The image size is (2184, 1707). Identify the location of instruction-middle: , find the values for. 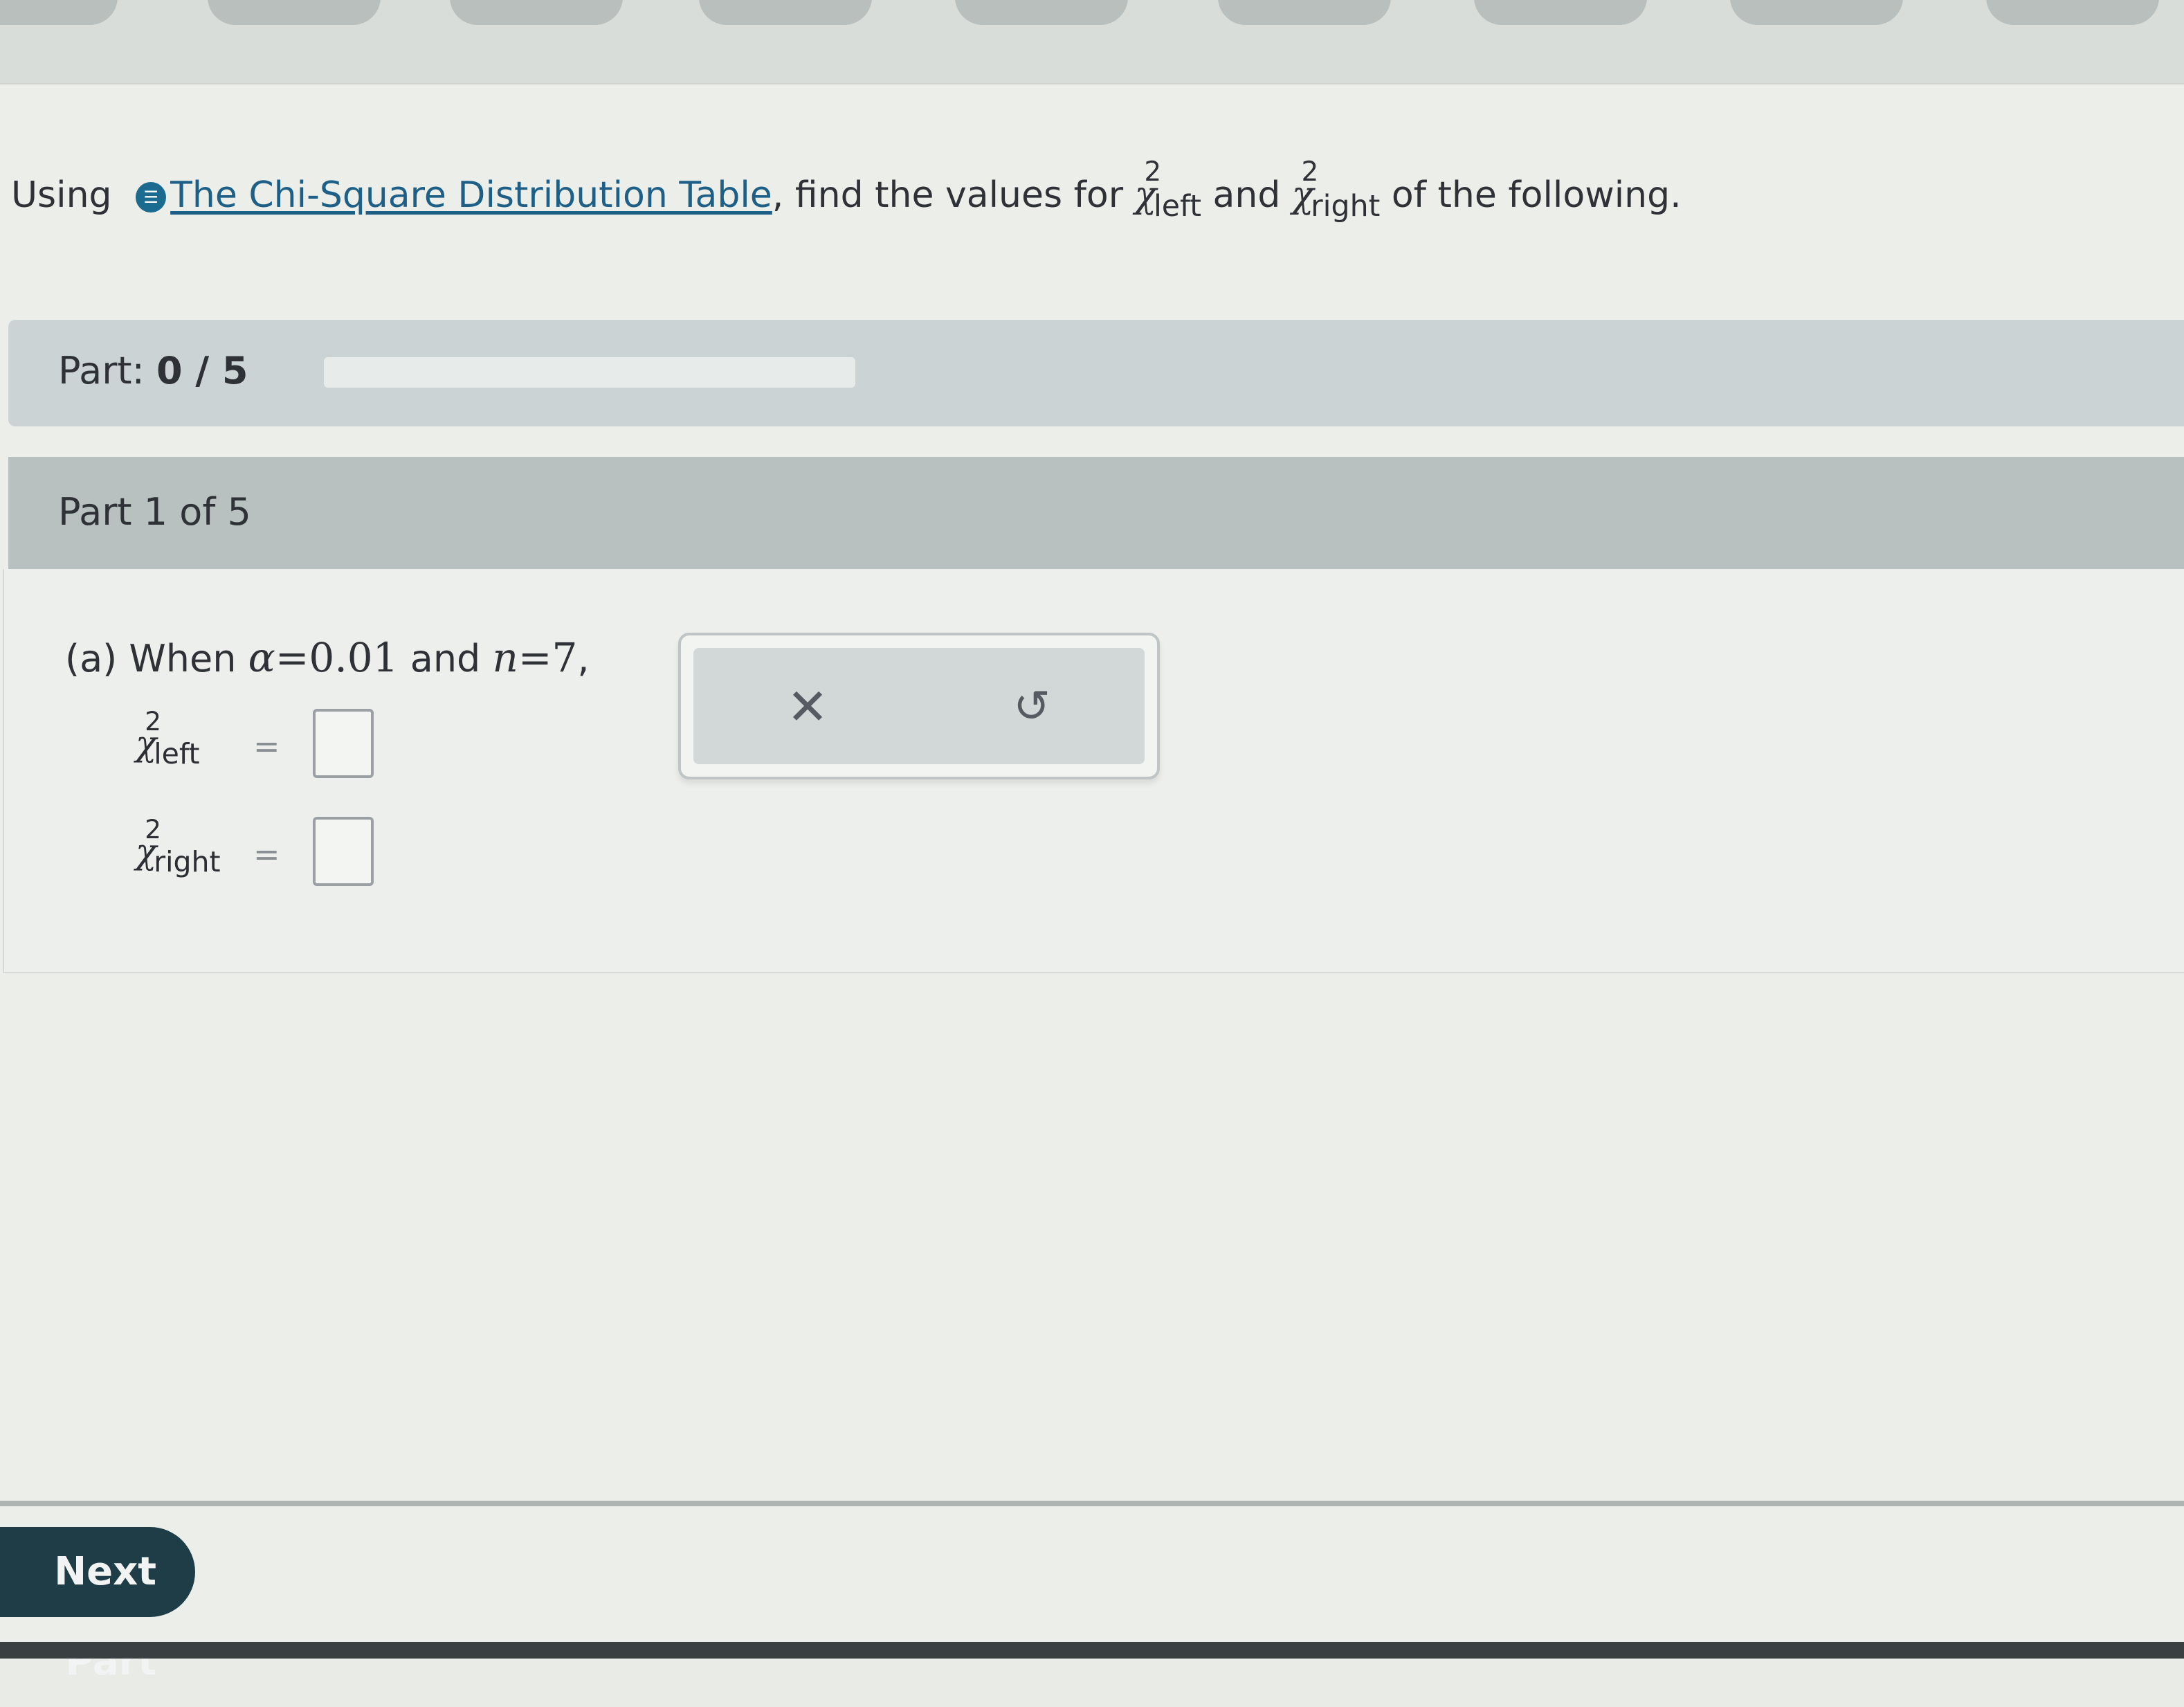
(948, 195).